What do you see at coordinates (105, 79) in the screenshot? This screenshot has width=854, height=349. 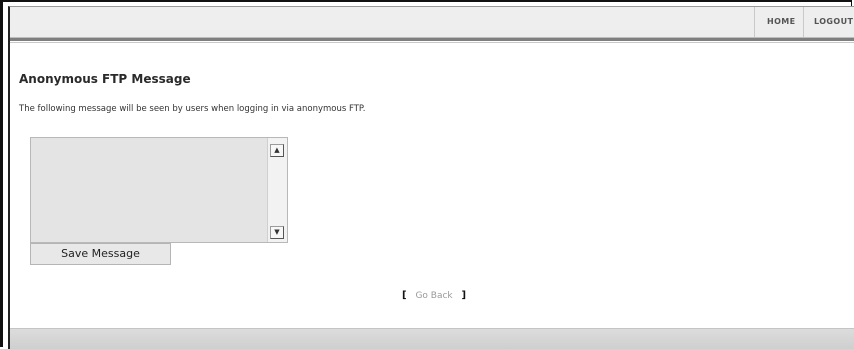 I see `page-title: Anonymous FTP Message` at bounding box center [105, 79].